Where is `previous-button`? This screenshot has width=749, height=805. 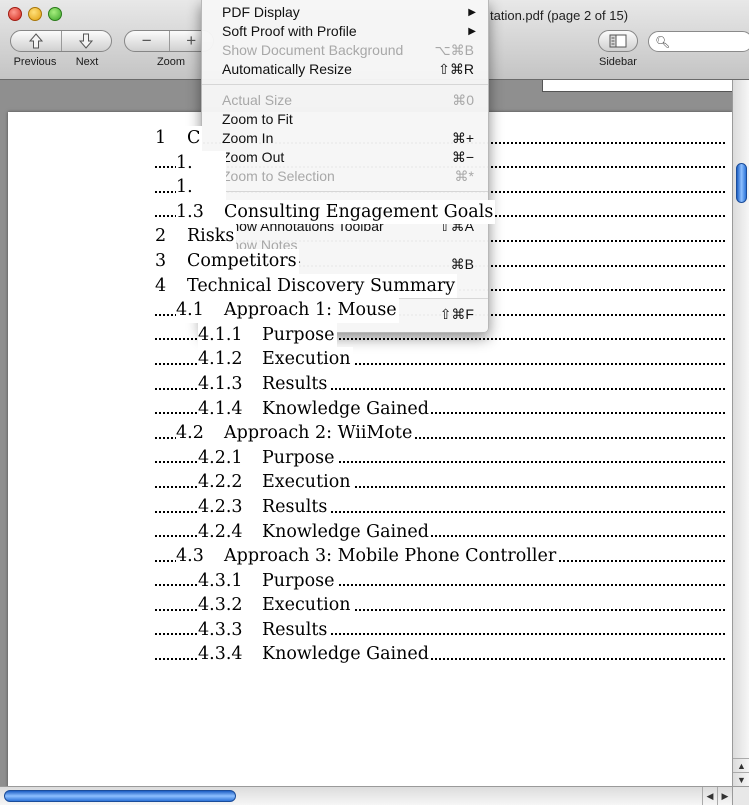
previous-button is located at coordinates (36, 41).